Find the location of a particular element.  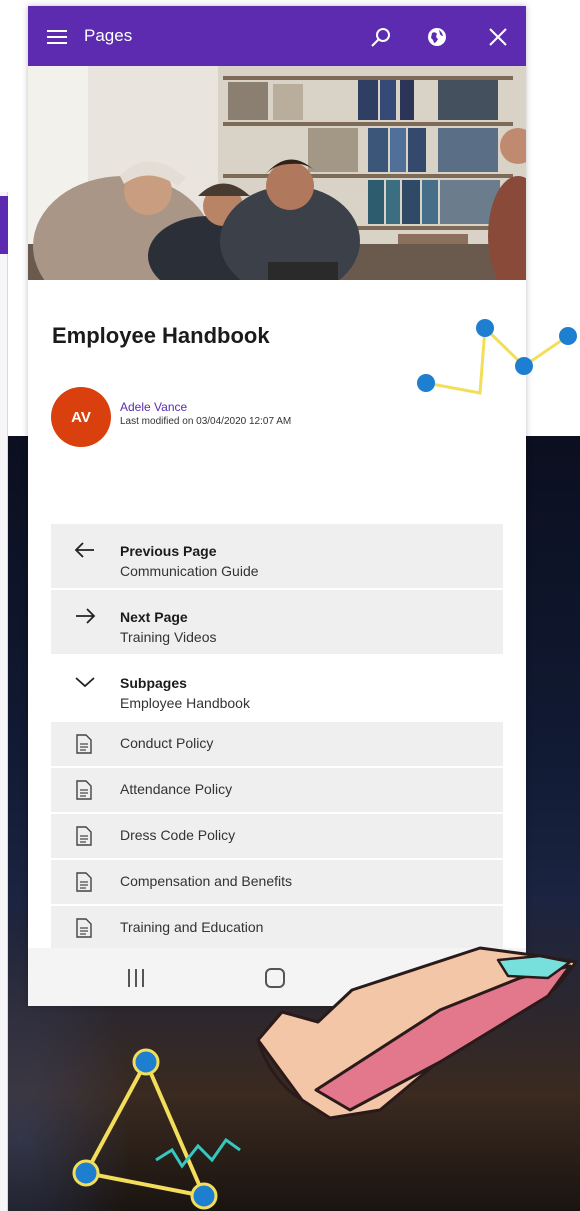

next-page-name: Training Videos is located at coordinates (168, 637).